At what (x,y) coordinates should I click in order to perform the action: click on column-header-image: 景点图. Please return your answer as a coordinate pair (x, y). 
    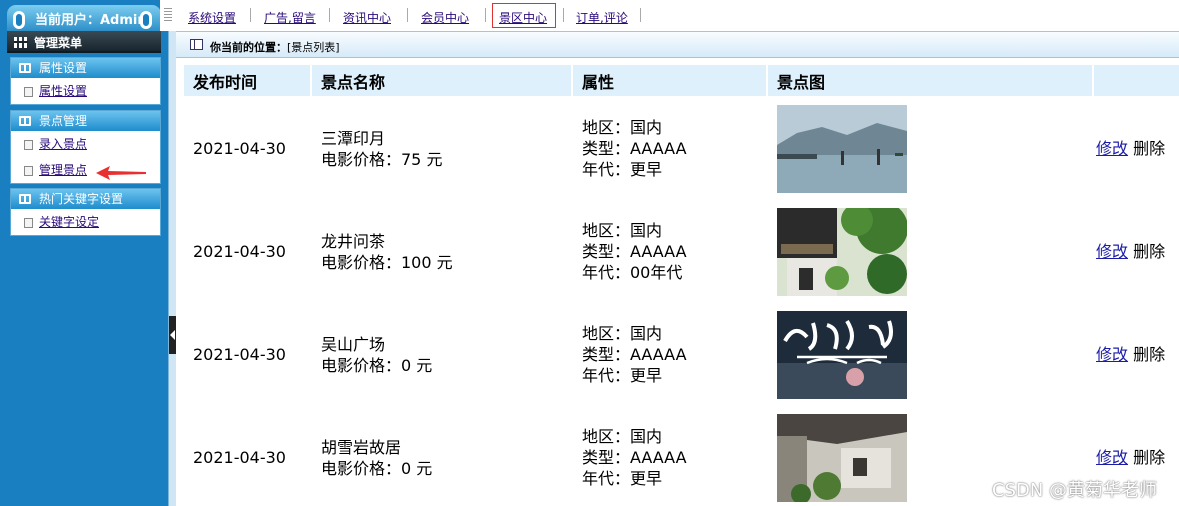
    Looking at the image, I should click on (930, 80).